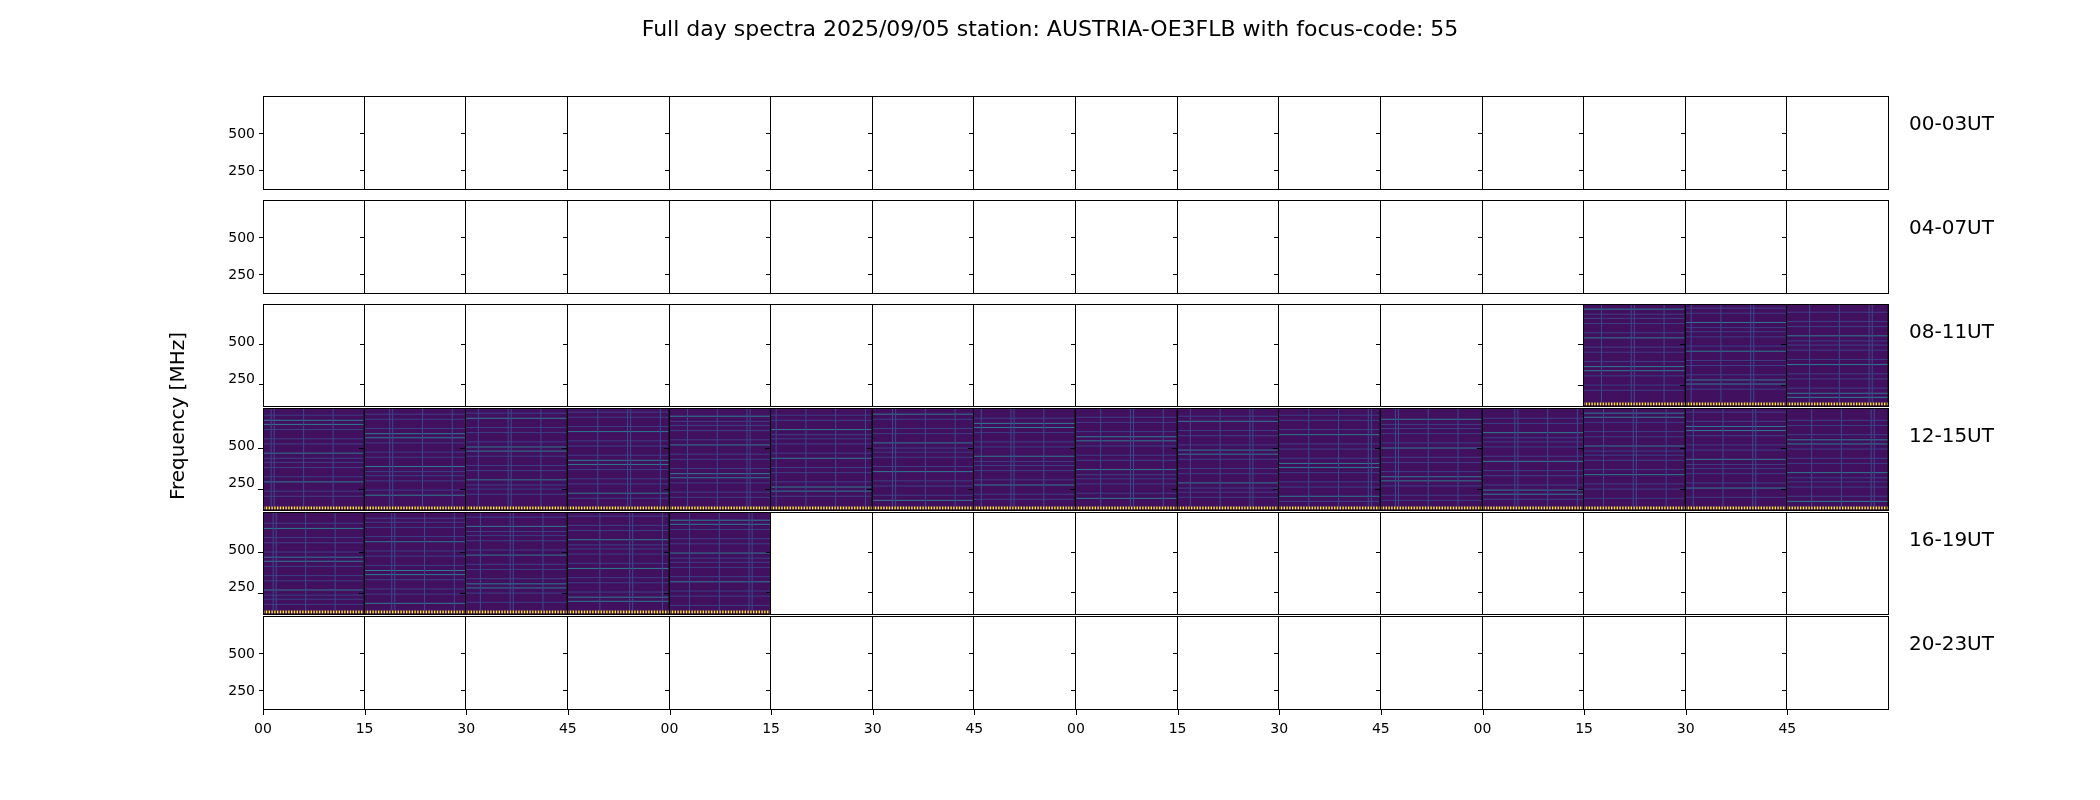 This screenshot has height=800, width=2100. I want to click on time-range-label: 00-03UT, so click(1951, 123).